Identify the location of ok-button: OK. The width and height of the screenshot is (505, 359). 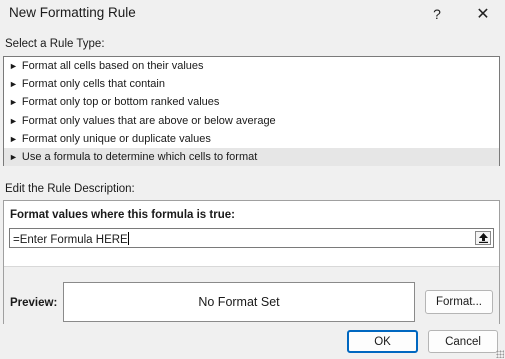
(382, 341).